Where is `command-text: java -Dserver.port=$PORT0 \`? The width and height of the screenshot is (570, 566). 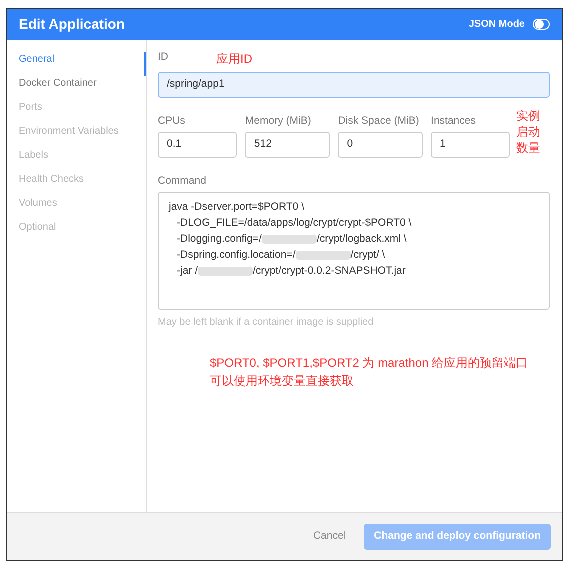 command-text: java -Dserver.port=$PORT0 \ is located at coordinates (236, 207).